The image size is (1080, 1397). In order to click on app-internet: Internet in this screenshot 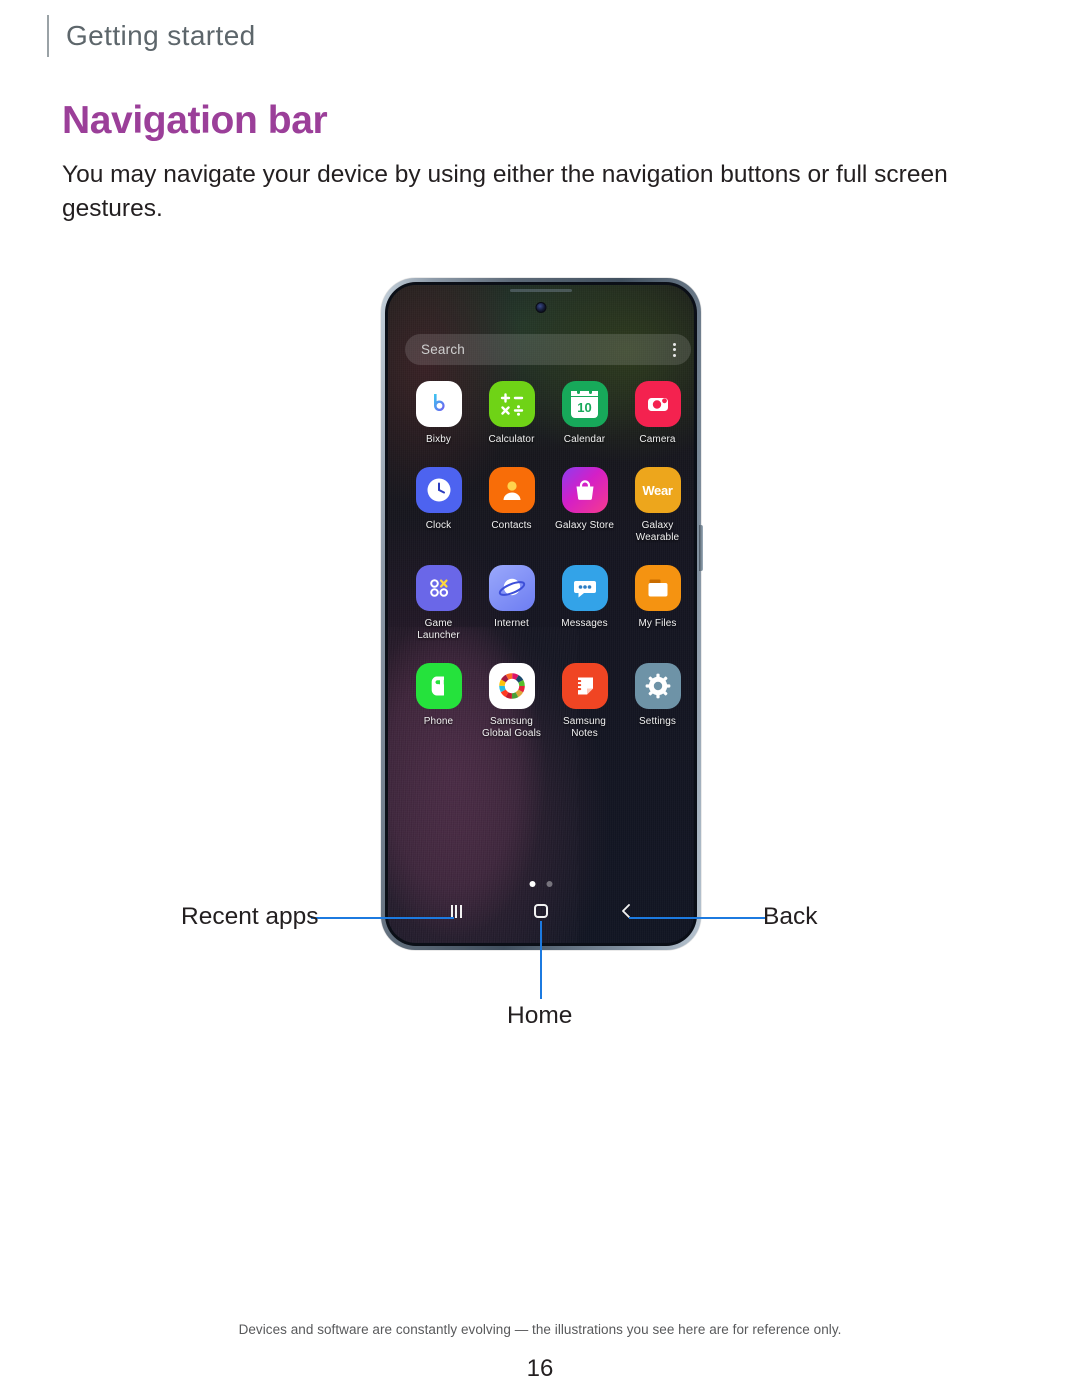, I will do `click(511, 603)`.